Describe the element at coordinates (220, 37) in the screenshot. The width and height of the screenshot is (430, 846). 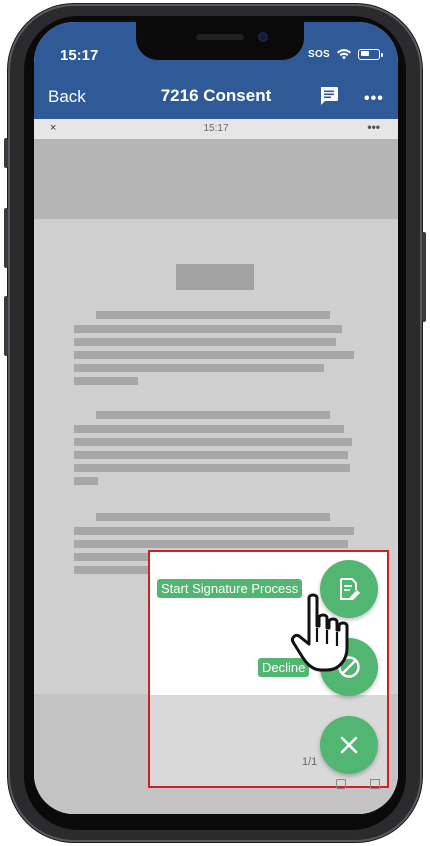
I see `speaker` at that location.